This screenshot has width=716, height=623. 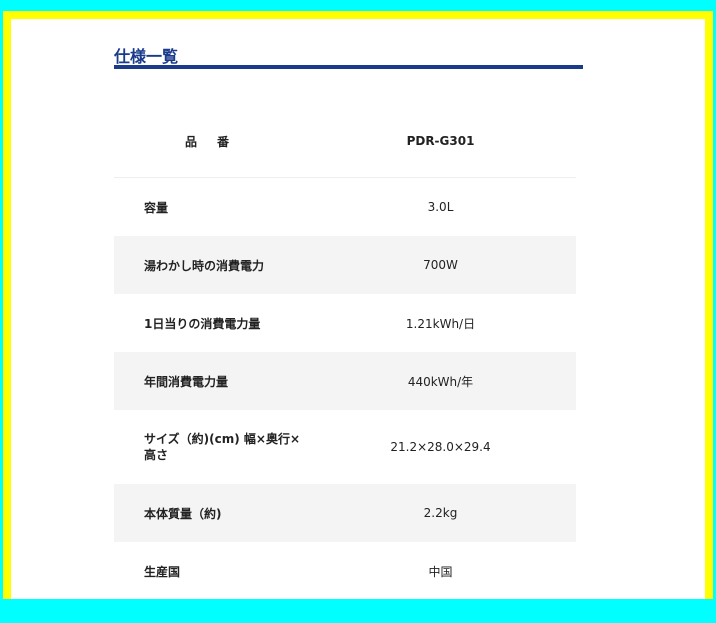 I want to click on row-value: 1.21kWh/日, so click(x=440, y=323).